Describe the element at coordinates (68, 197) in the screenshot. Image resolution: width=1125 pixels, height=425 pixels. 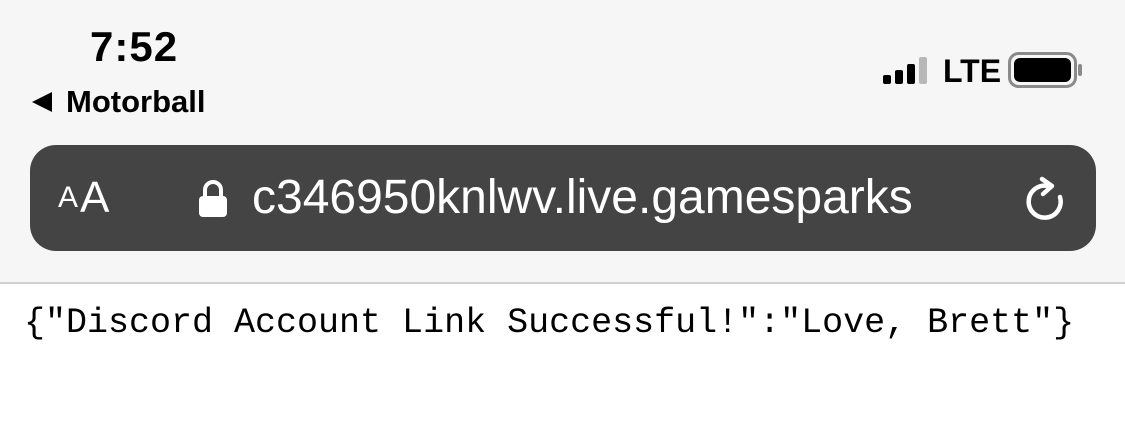
I see `reader-small-a: A` at that location.